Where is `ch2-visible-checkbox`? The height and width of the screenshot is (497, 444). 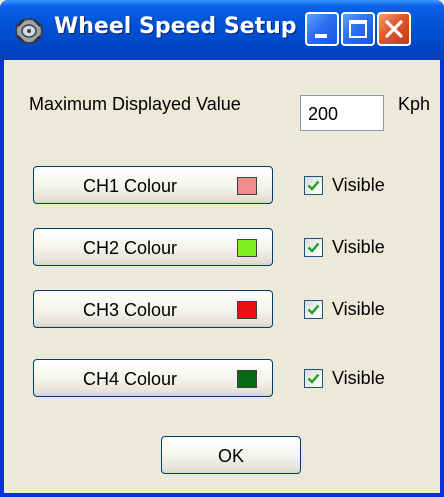 ch2-visible-checkbox is located at coordinates (313, 247).